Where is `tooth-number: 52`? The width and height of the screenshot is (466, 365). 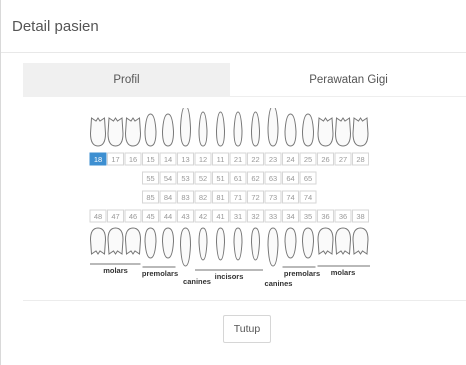
tooth-number: 52 is located at coordinates (203, 178).